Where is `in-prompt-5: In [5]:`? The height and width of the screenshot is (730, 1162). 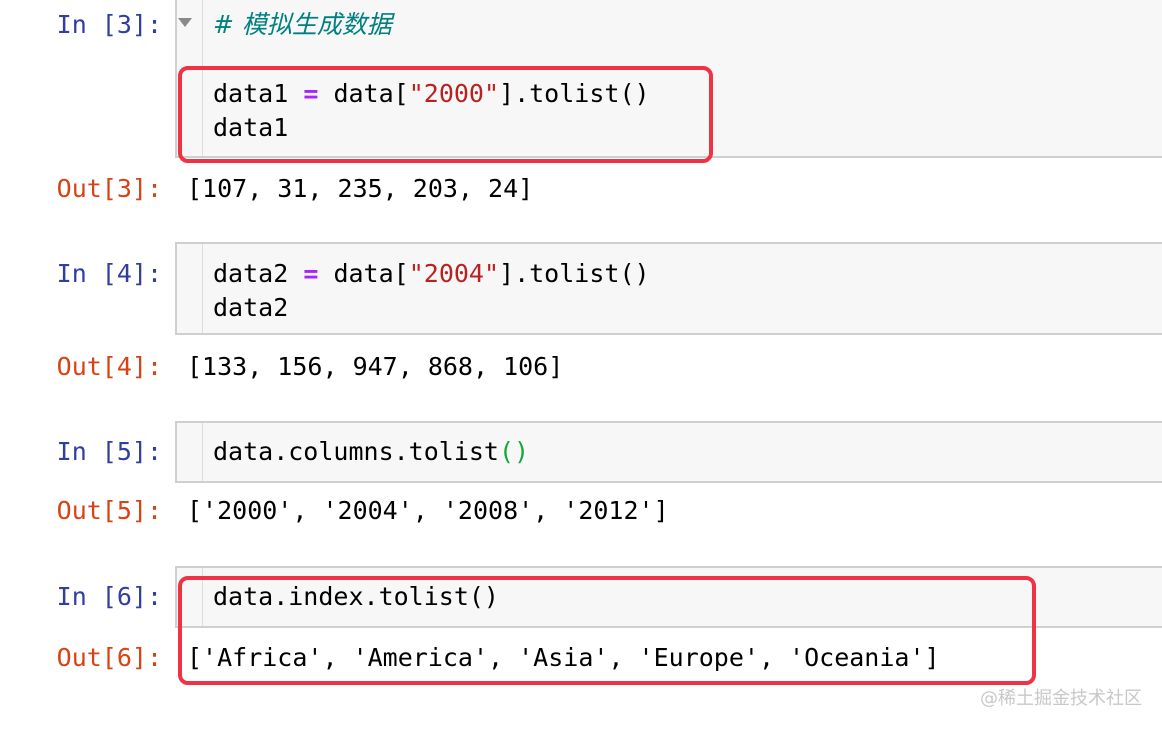
in-prompt-5: In [5]: is located at coordinates (109, 451).